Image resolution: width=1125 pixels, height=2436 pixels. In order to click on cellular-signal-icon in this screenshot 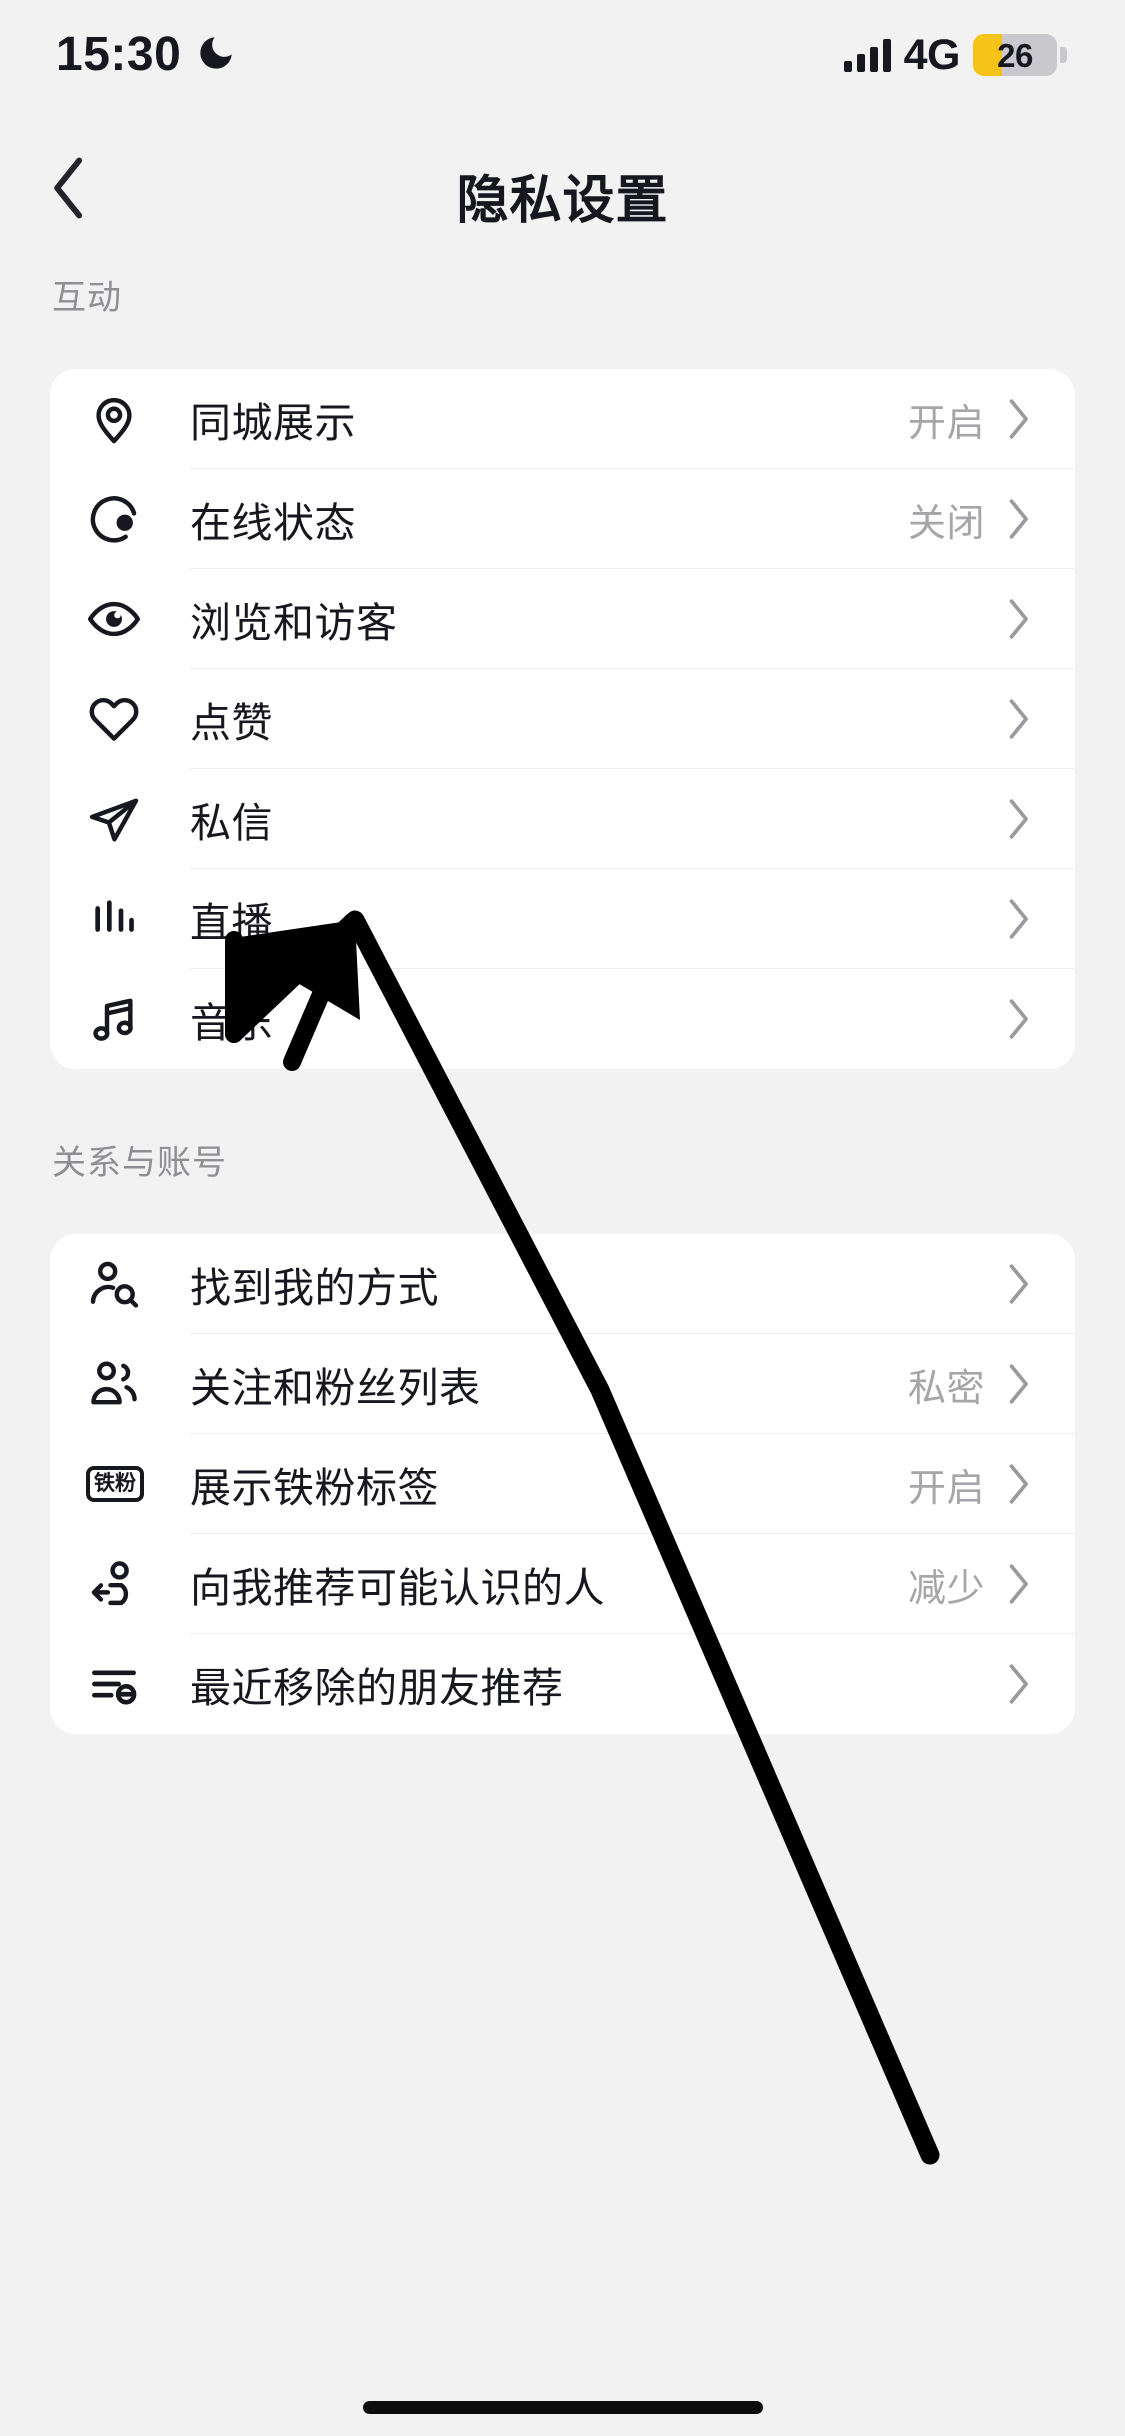, I will do `click(867, 55)`.